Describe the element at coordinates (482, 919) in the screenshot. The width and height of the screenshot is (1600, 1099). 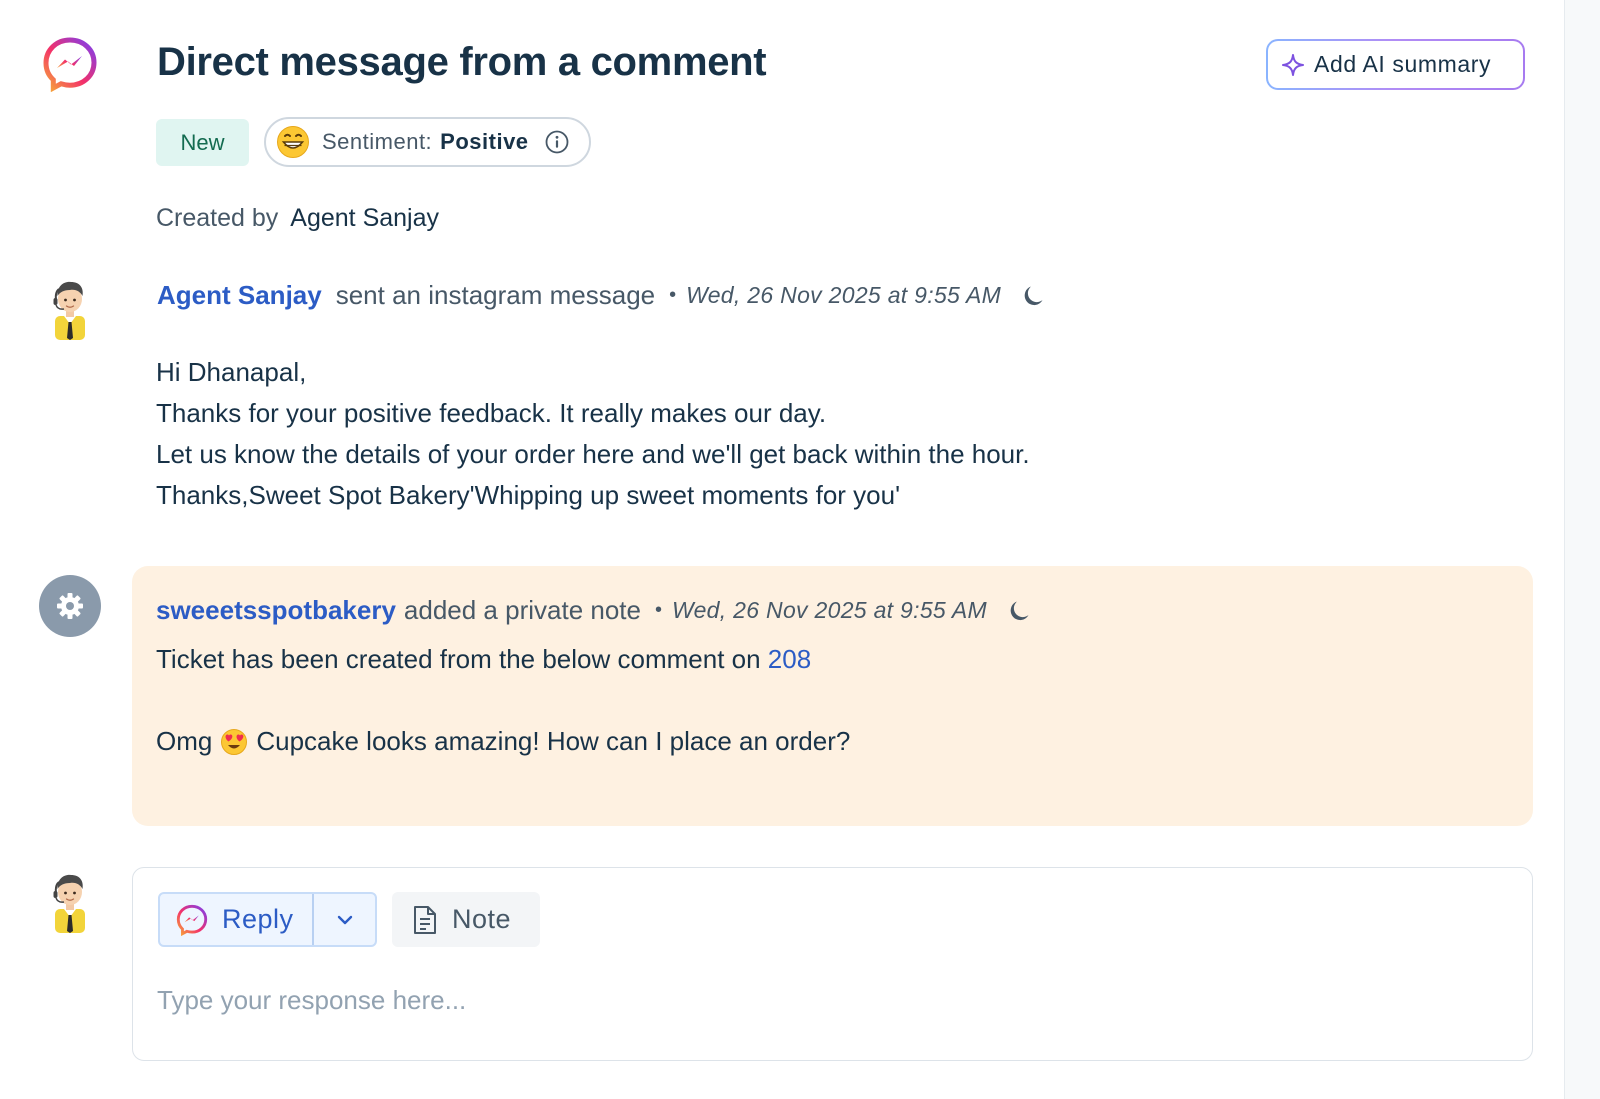
I see `note-label: Note` at that location.